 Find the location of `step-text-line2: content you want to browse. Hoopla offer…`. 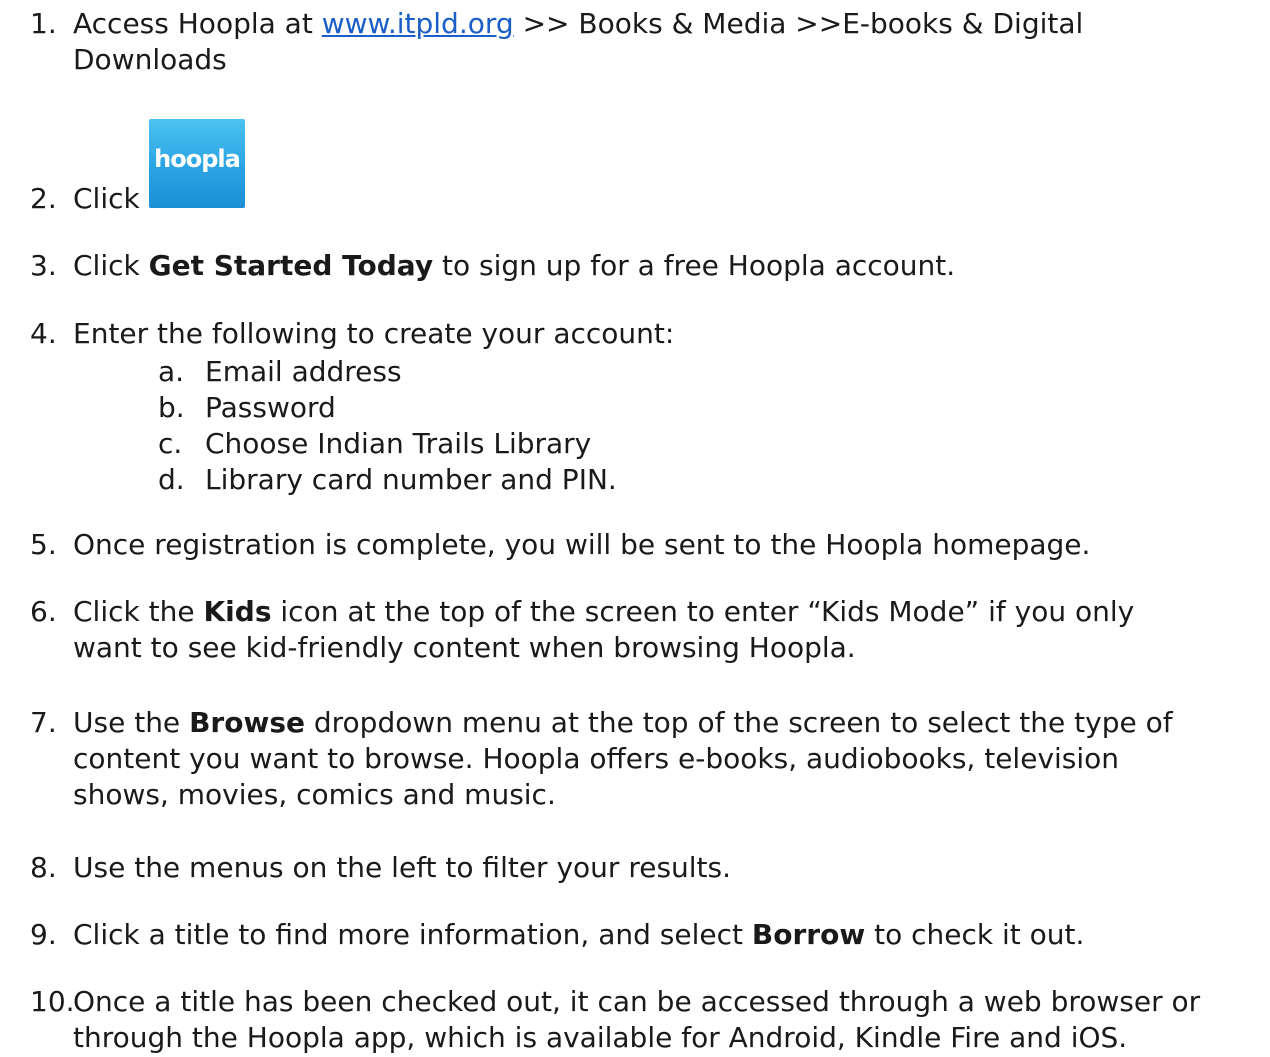

step-text-line2: content you want to browse. Hoopla offer… is located at coordinates (596, 758).